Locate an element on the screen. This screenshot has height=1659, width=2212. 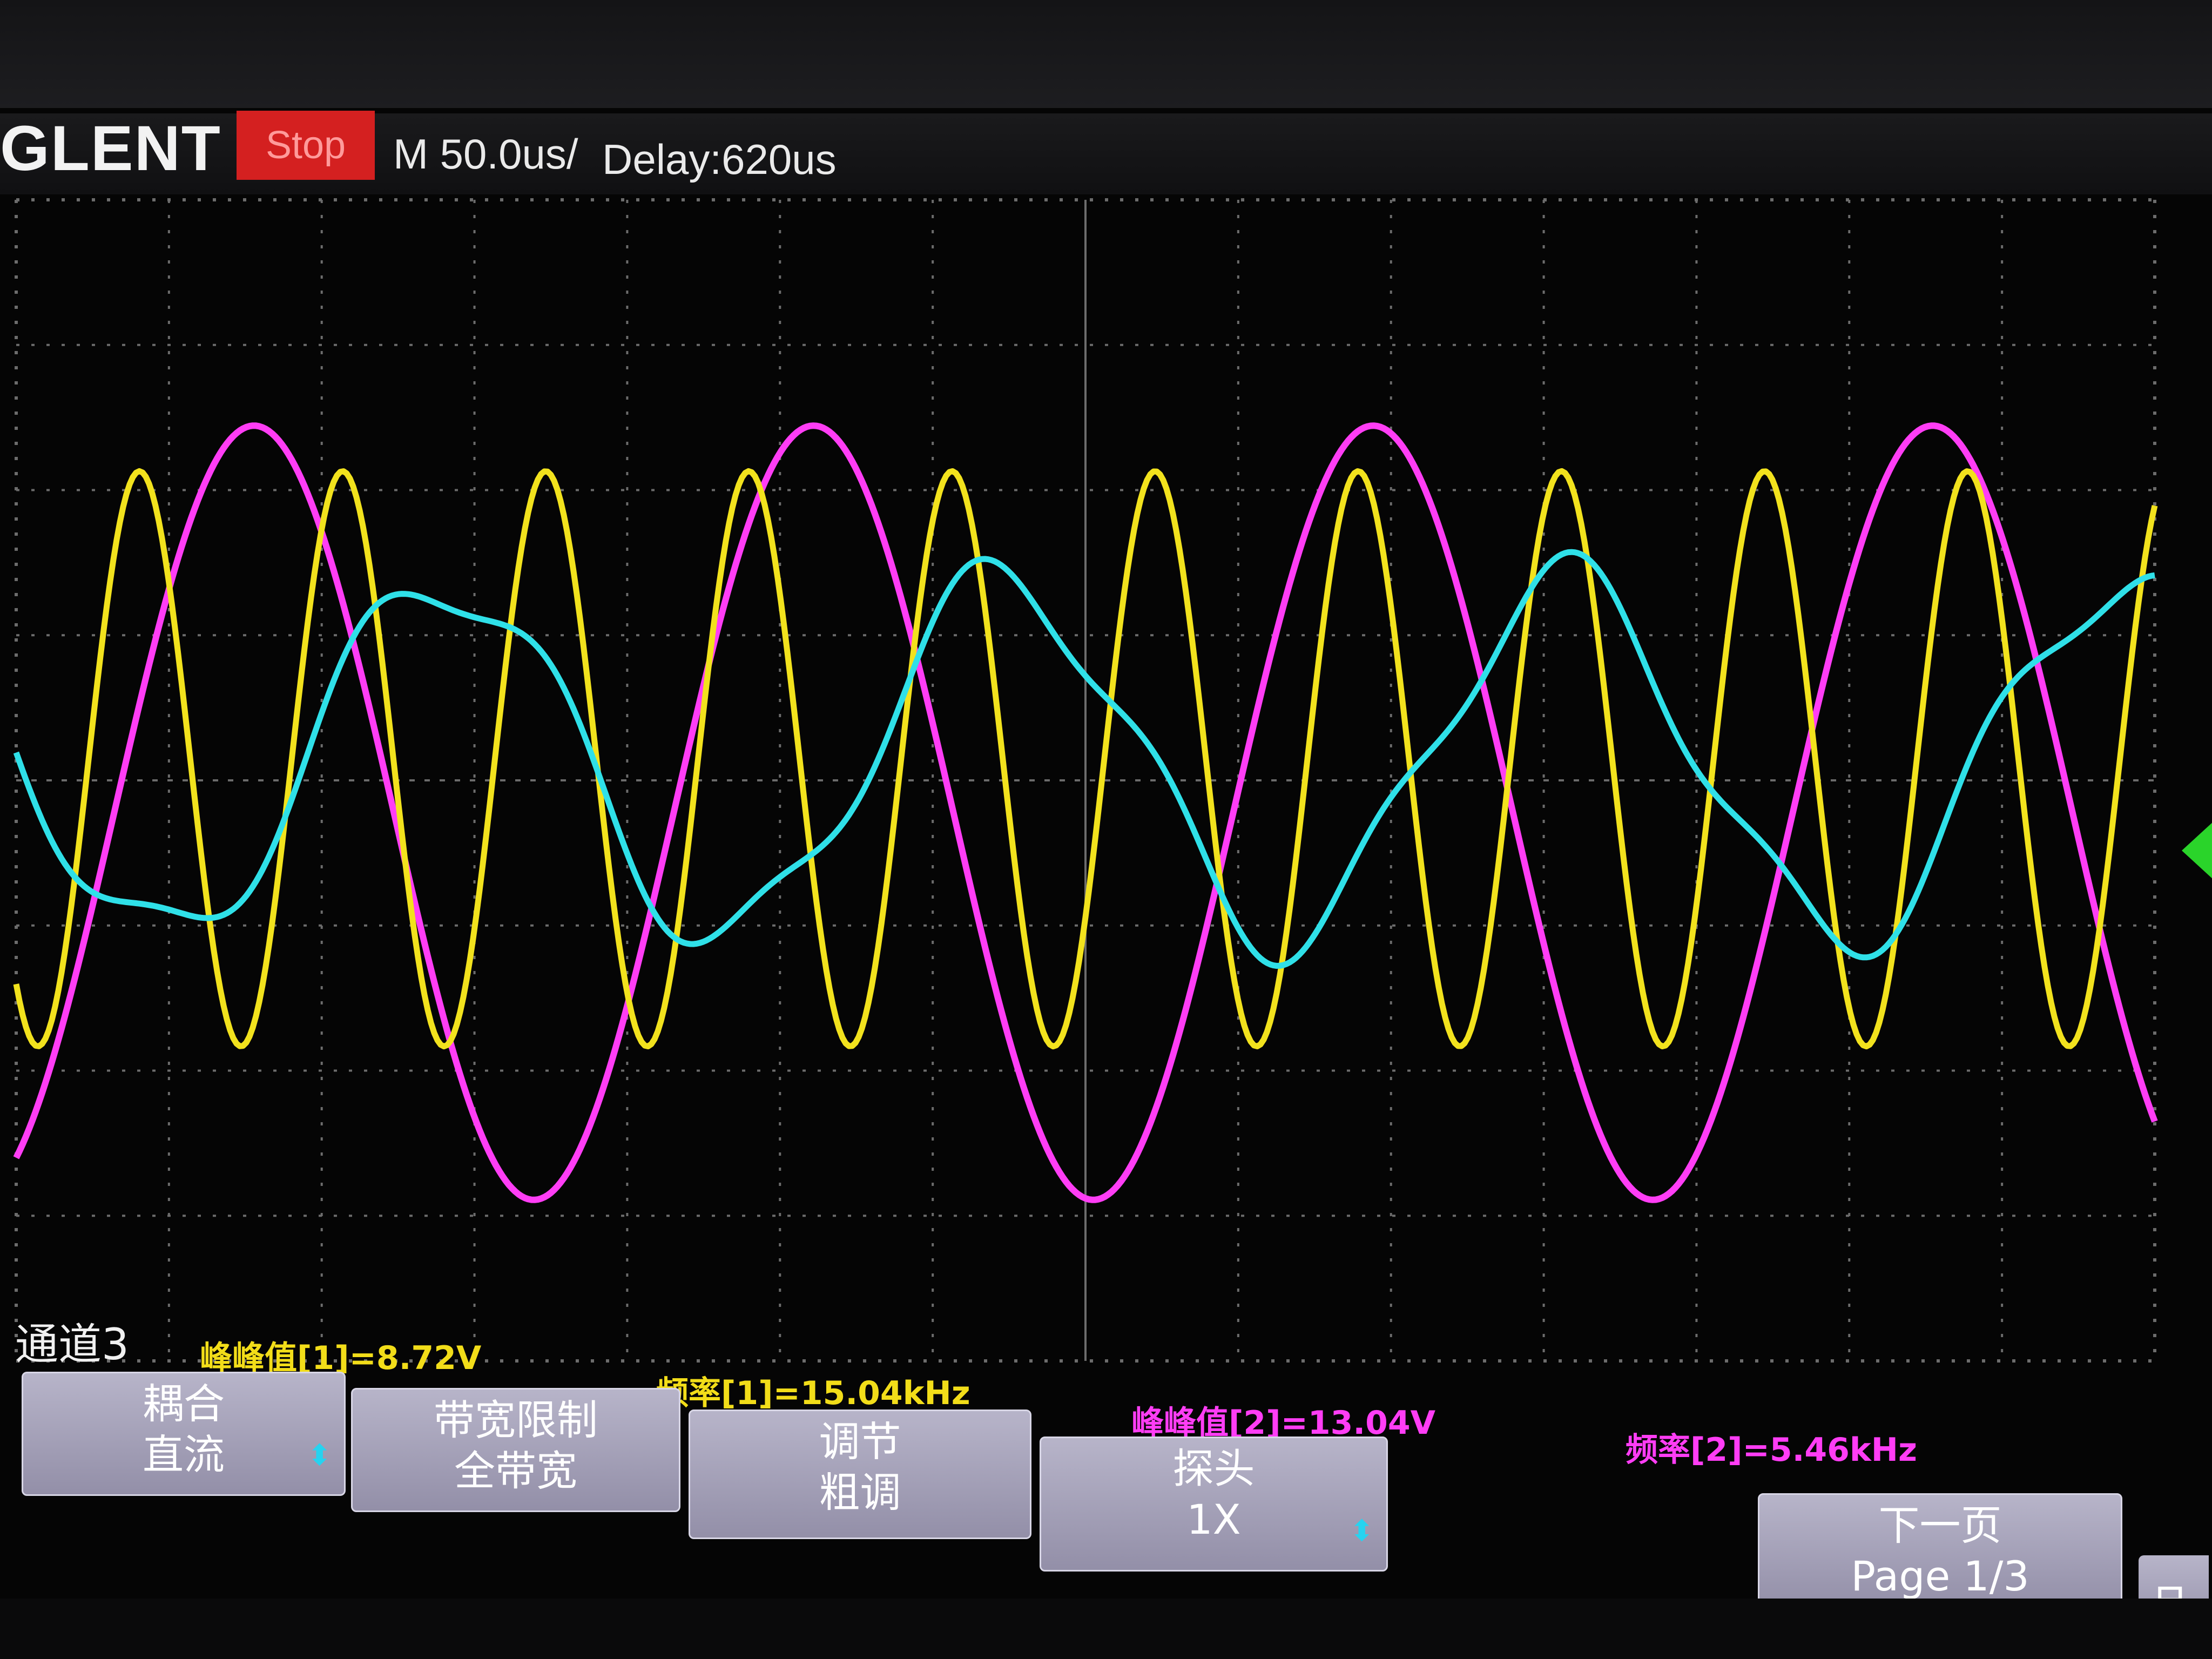
softkey-bandwidth-value: 全带宽 is located at coordinates (515, 1471).